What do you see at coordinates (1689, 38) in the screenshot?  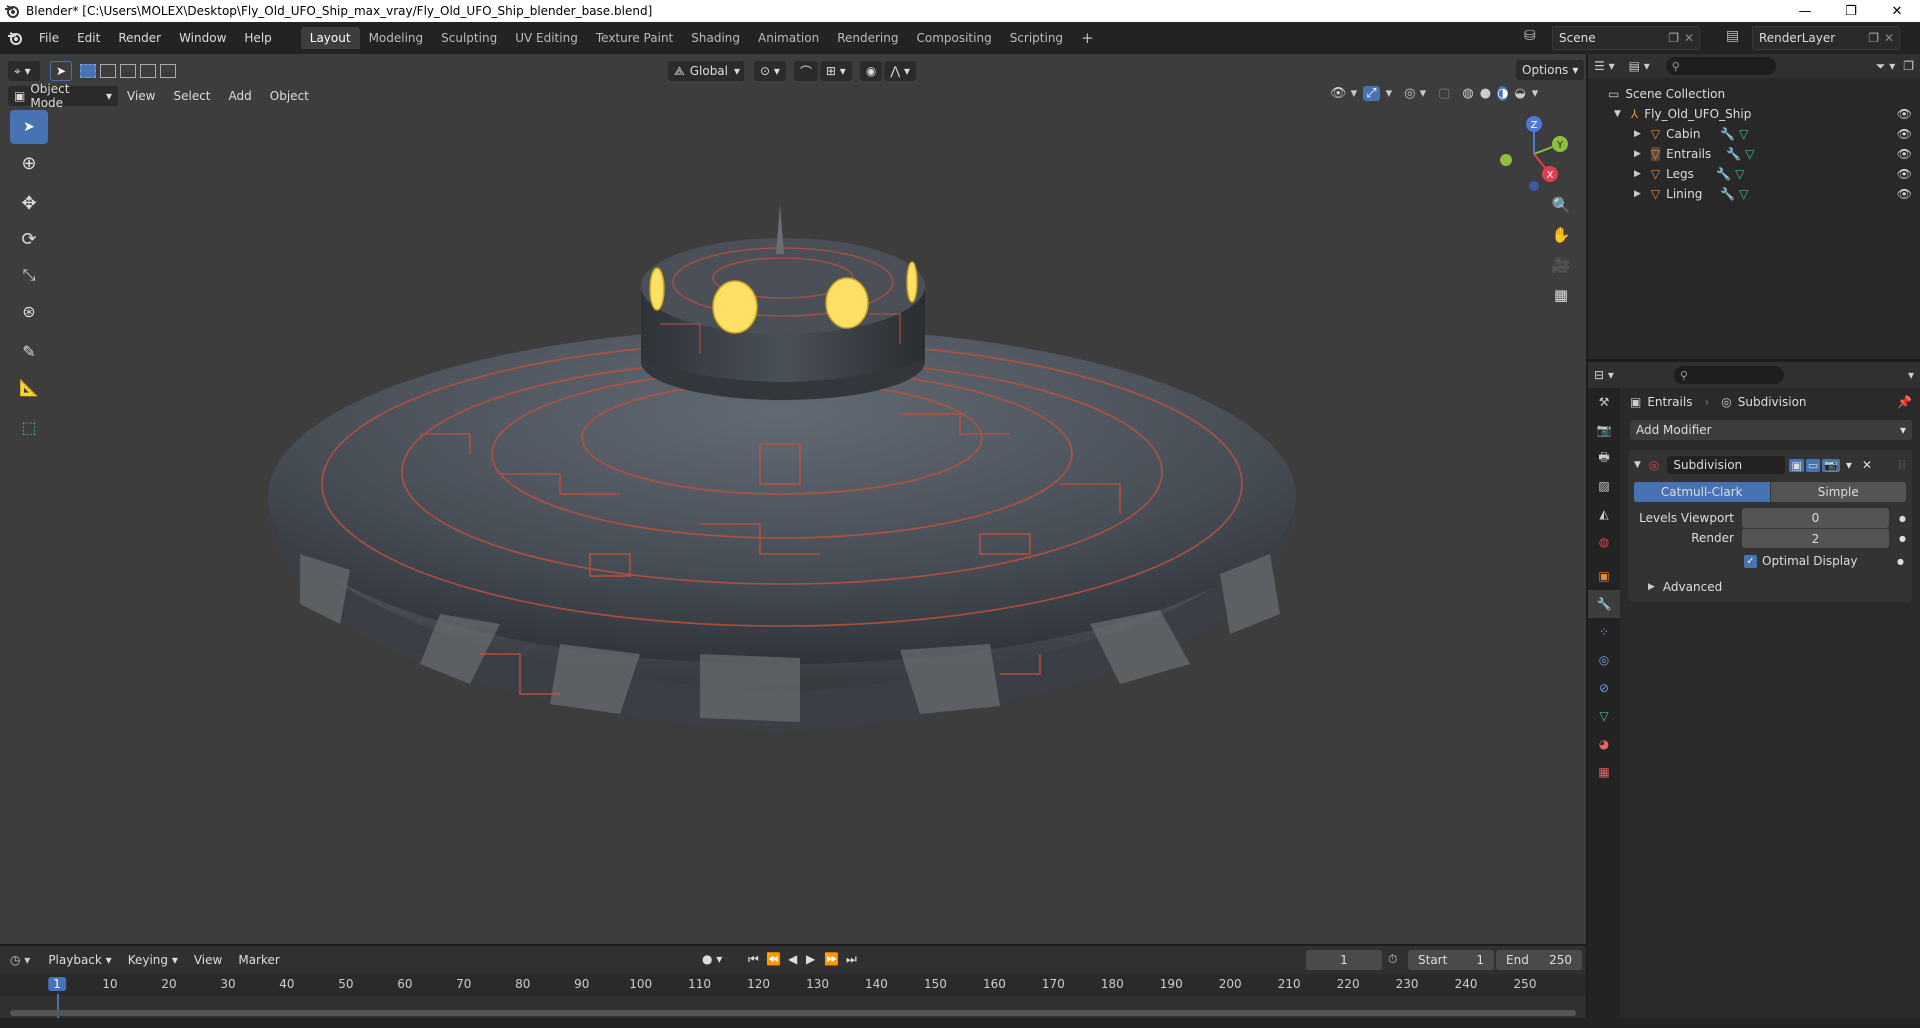 I see `scene-close-icon: ✕` at bounding box center [1689, 38].